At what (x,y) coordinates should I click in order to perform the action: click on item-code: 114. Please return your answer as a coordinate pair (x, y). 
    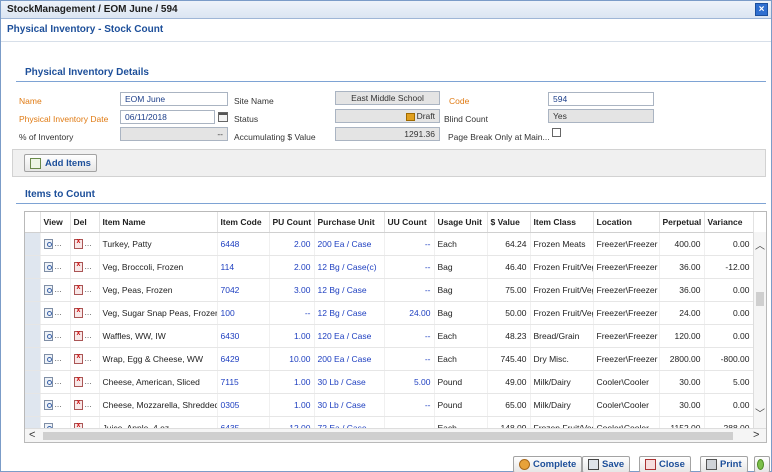
    Looking at the image, I should click on (243, 267).